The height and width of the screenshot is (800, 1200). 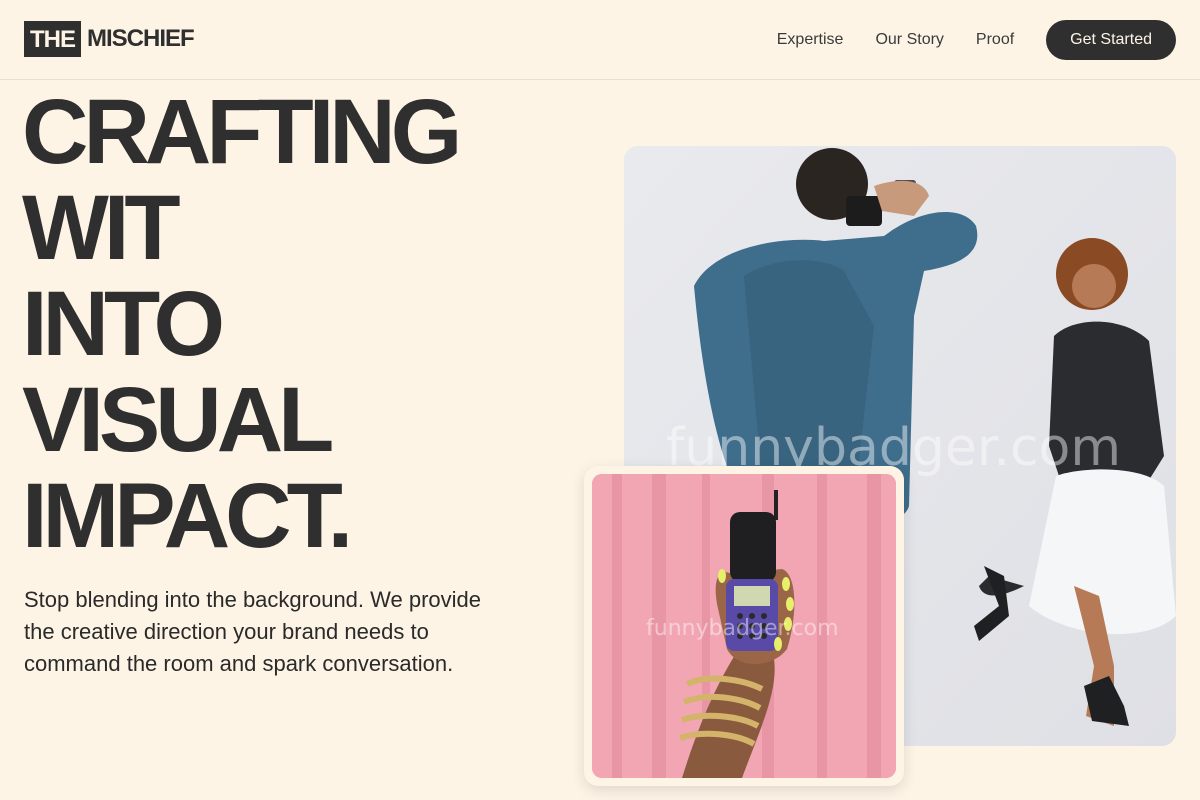 I want to click on headline-line: INTO, so click(x=123, y=324).